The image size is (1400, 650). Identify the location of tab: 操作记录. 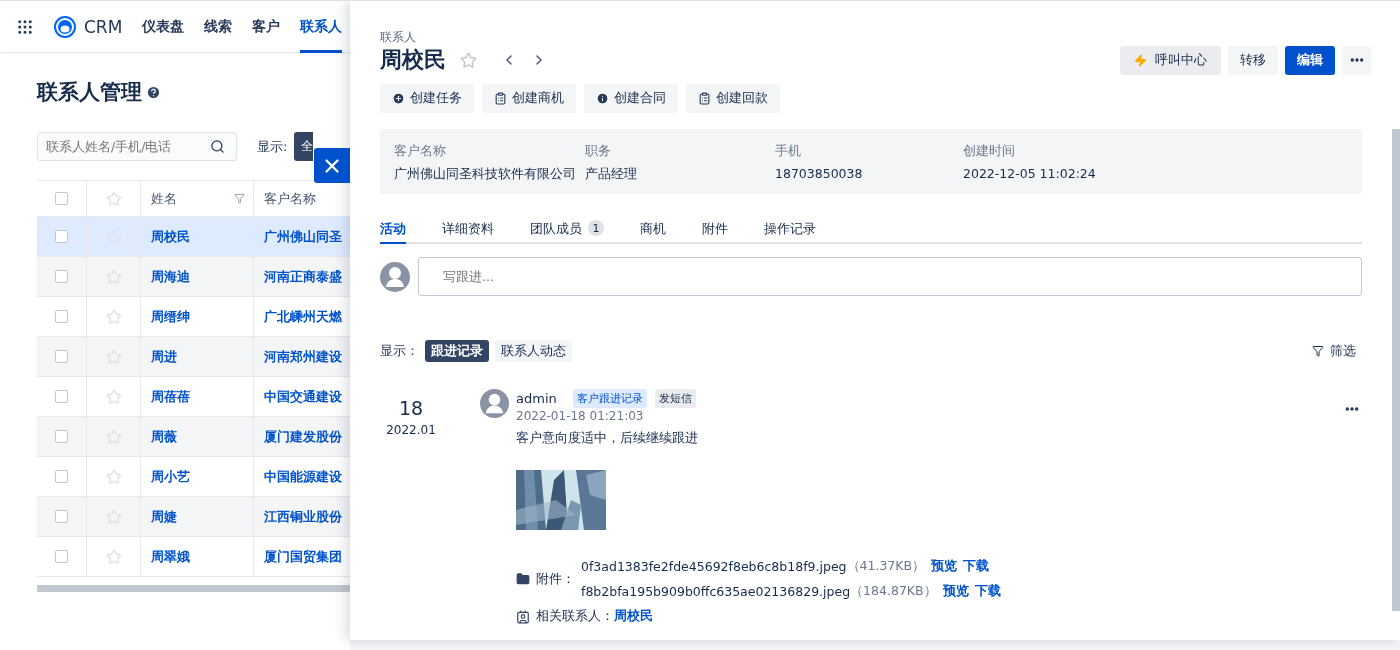
(790, 232).